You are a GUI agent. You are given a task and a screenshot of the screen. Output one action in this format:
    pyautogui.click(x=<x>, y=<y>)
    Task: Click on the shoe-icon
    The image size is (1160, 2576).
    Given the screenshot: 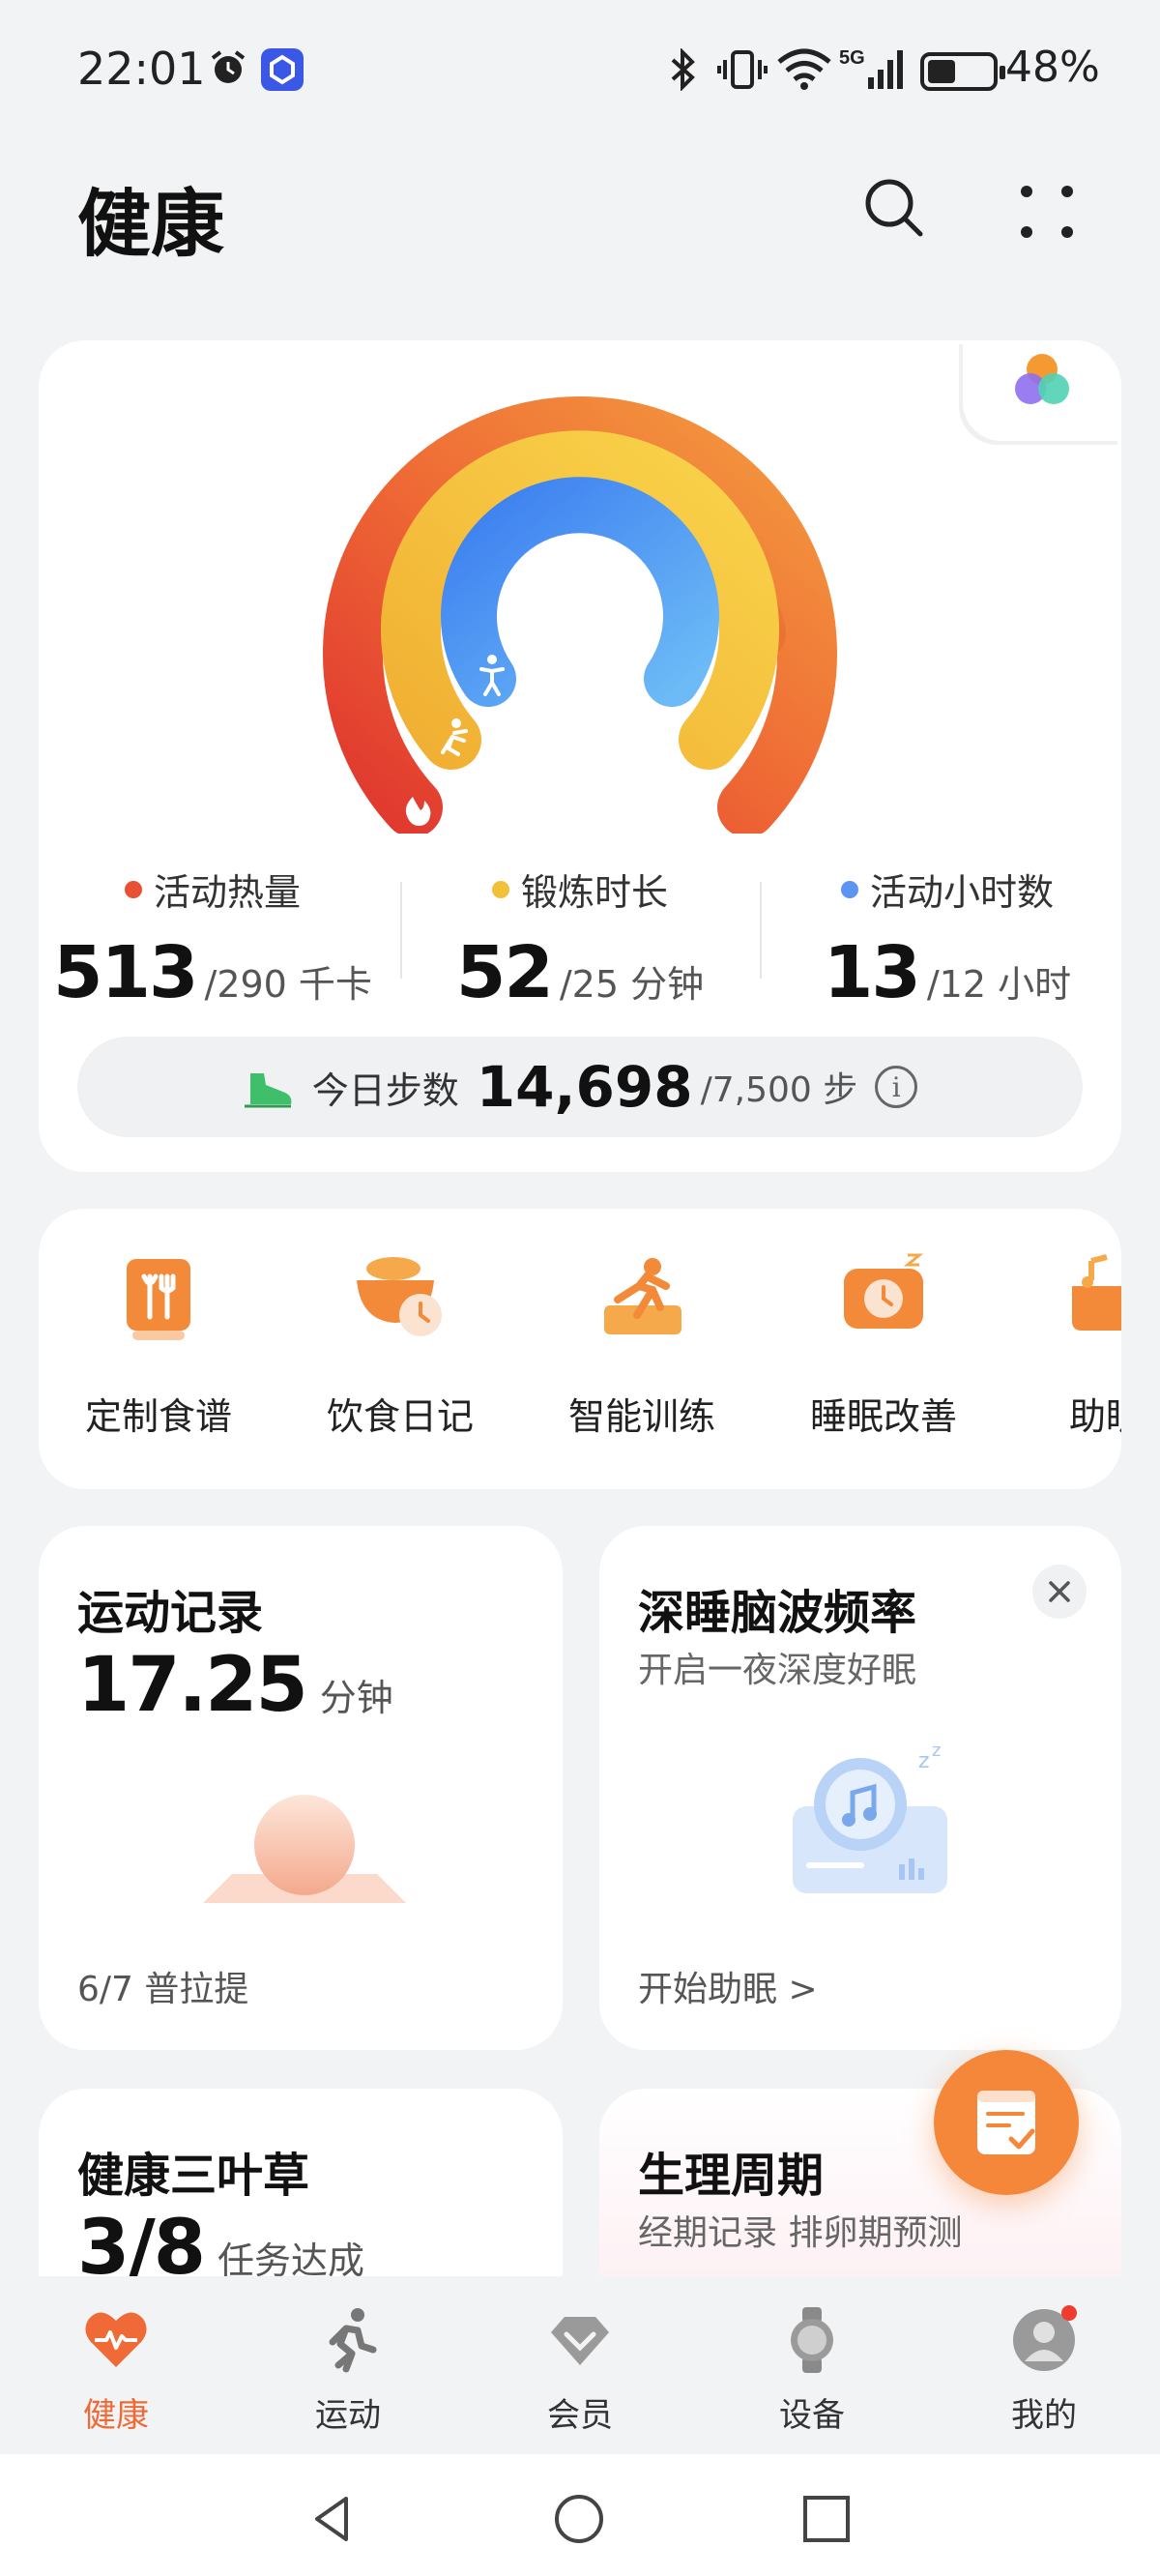 What is the action you would take?
    pyautogui.click(x=268, y=1090)
    